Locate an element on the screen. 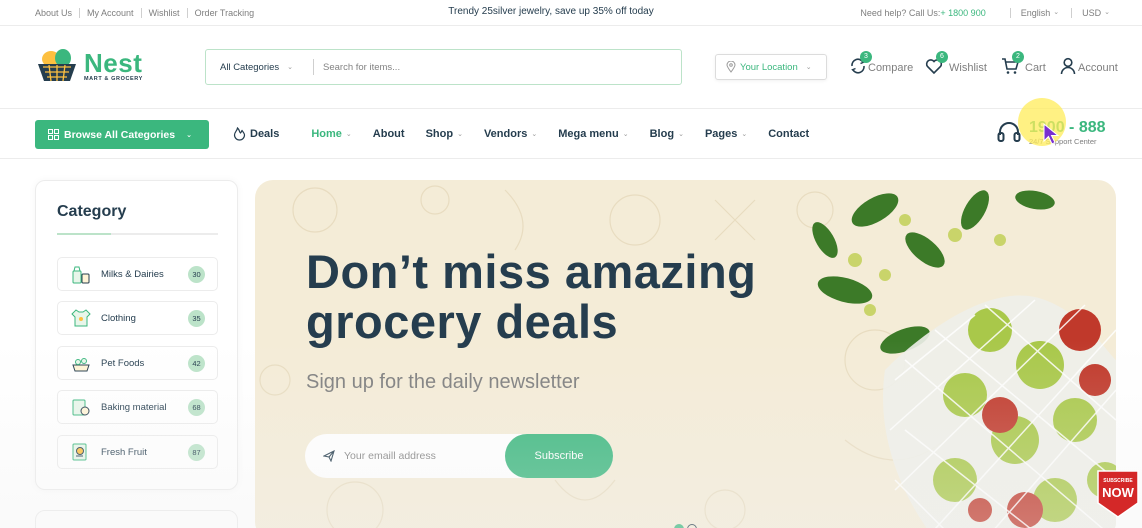 This screenshot has height=528, width=1142. pet-food-icon is located at coordinates (81, 365).